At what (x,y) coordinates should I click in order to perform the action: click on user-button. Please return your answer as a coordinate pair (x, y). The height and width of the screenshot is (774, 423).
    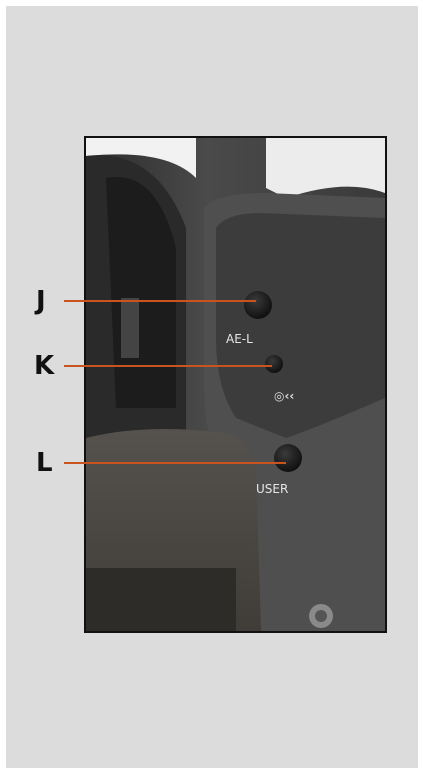
    Looking at the image, I should click on (288, 458).